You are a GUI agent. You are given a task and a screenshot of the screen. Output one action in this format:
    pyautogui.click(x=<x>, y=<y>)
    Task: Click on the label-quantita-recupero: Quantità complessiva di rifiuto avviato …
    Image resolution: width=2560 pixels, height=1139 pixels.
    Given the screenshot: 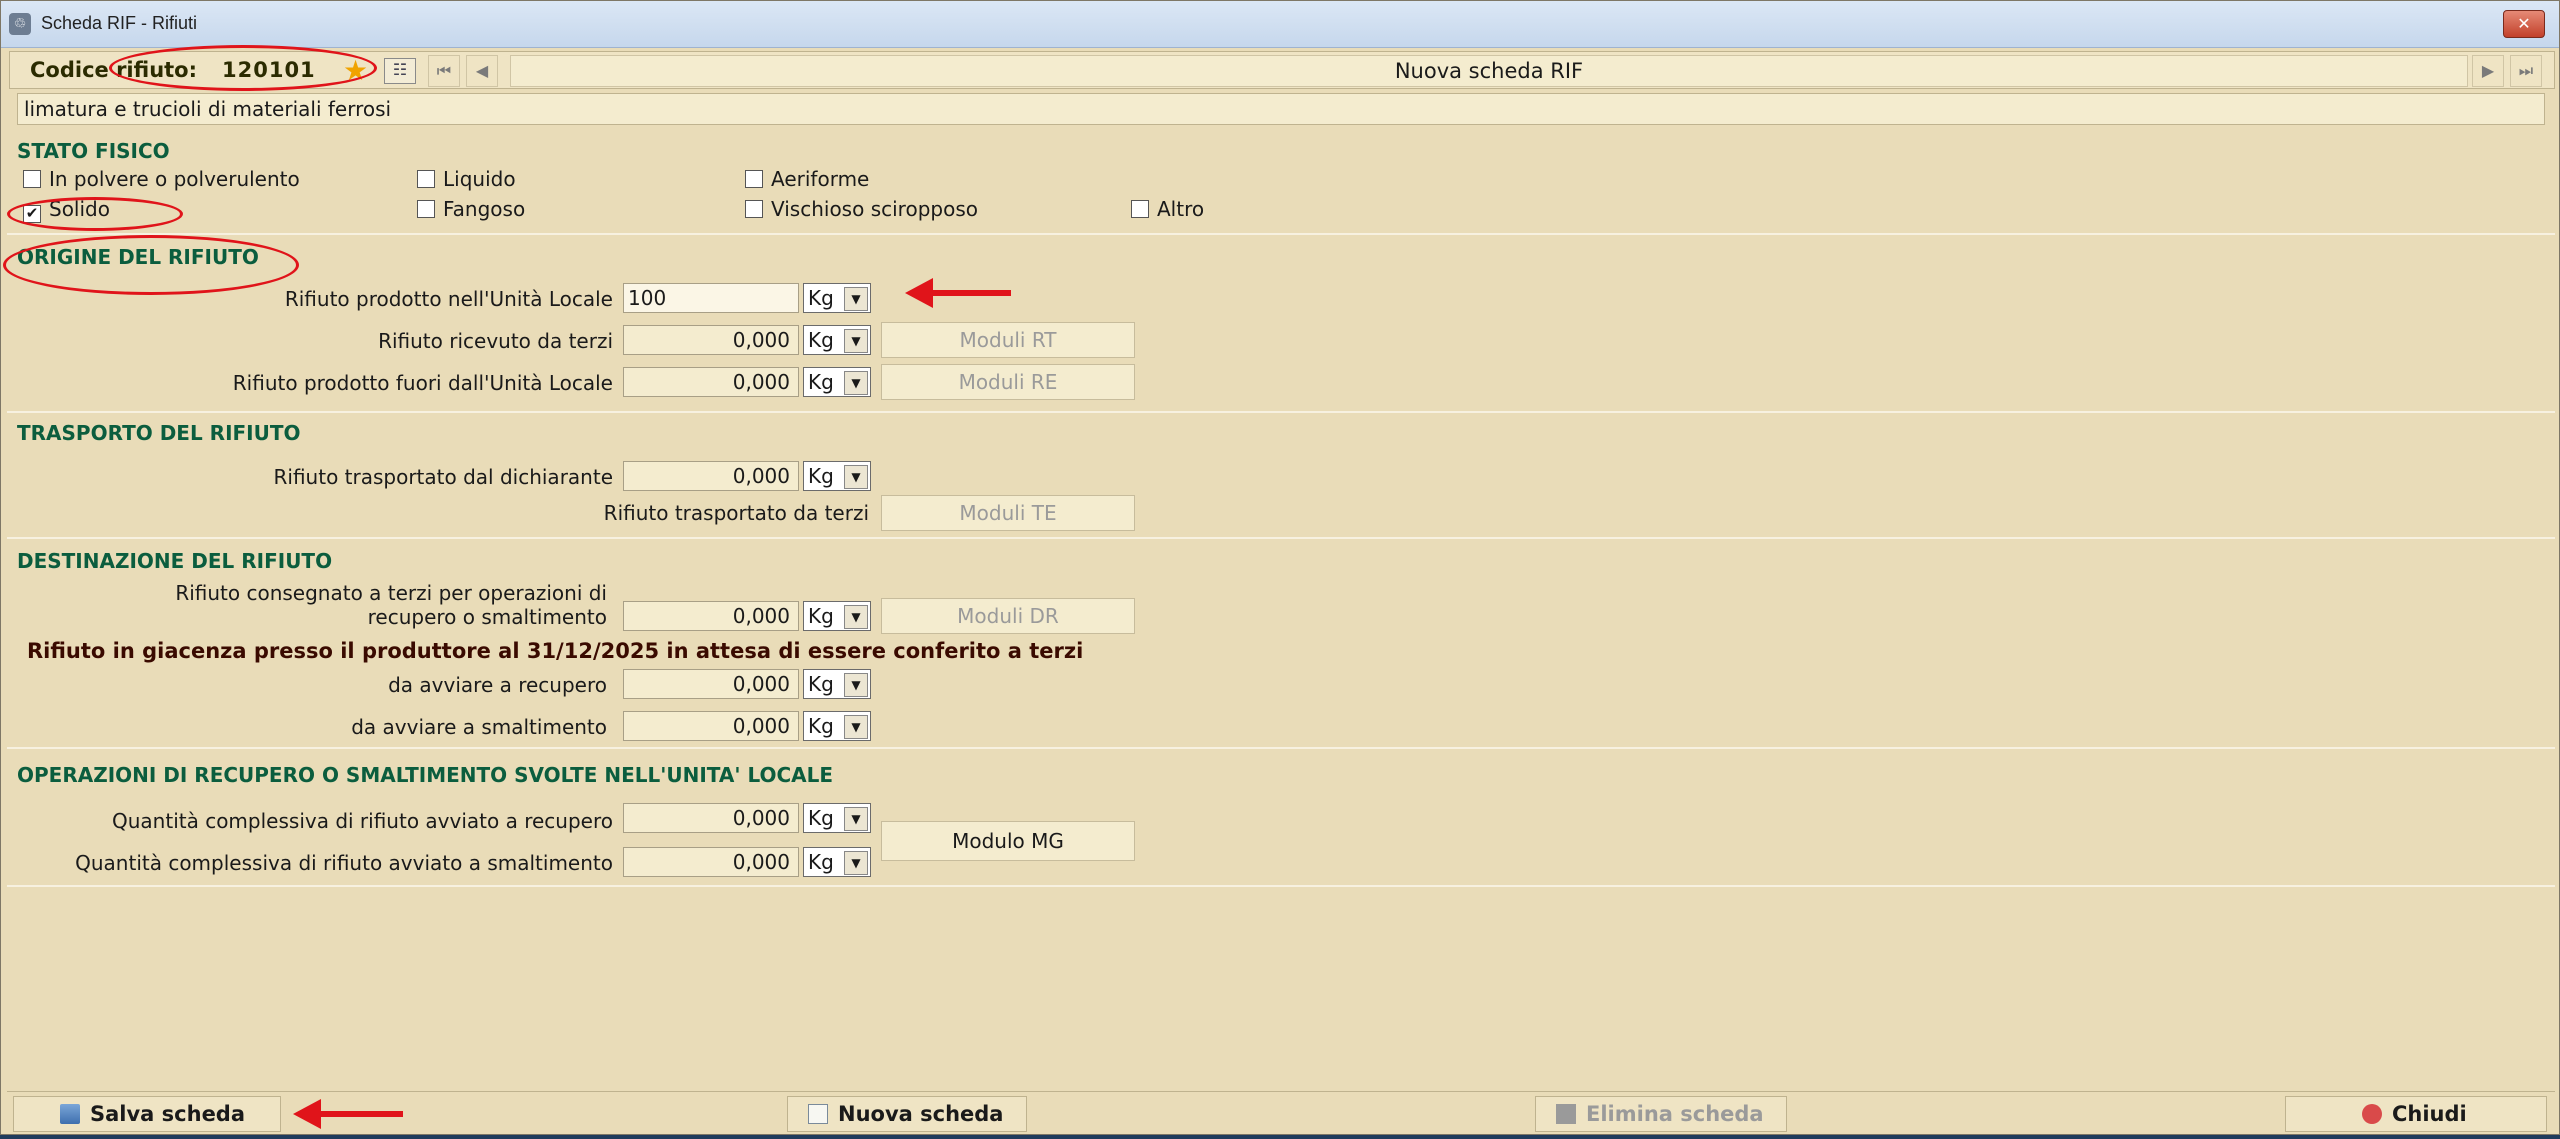 What is the action you would take?
    pyautogui.click(x=362, y=821)
    